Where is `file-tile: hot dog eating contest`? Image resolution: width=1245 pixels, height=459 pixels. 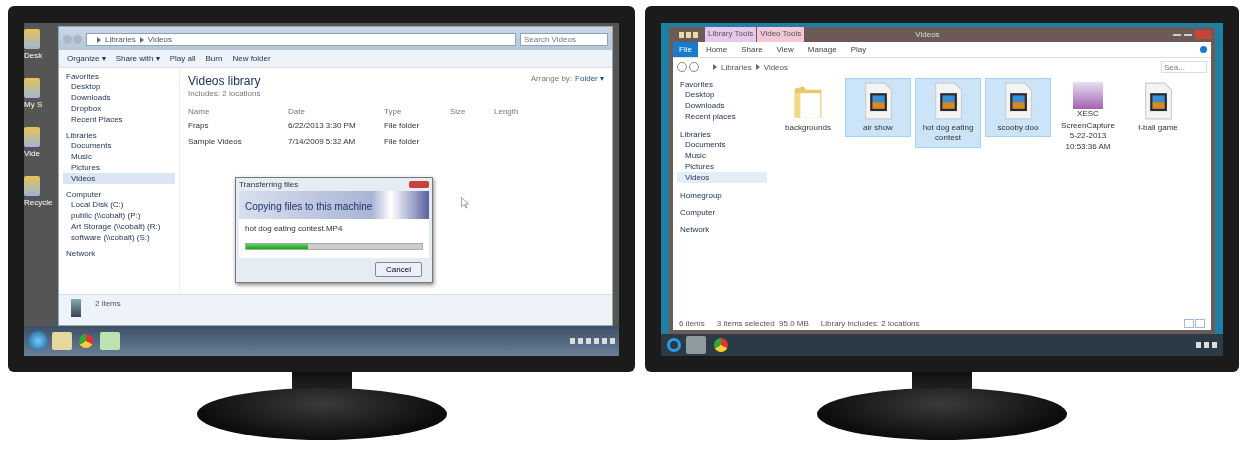 file-tile: hot dog eating contest is located at coordinates (948, 113).